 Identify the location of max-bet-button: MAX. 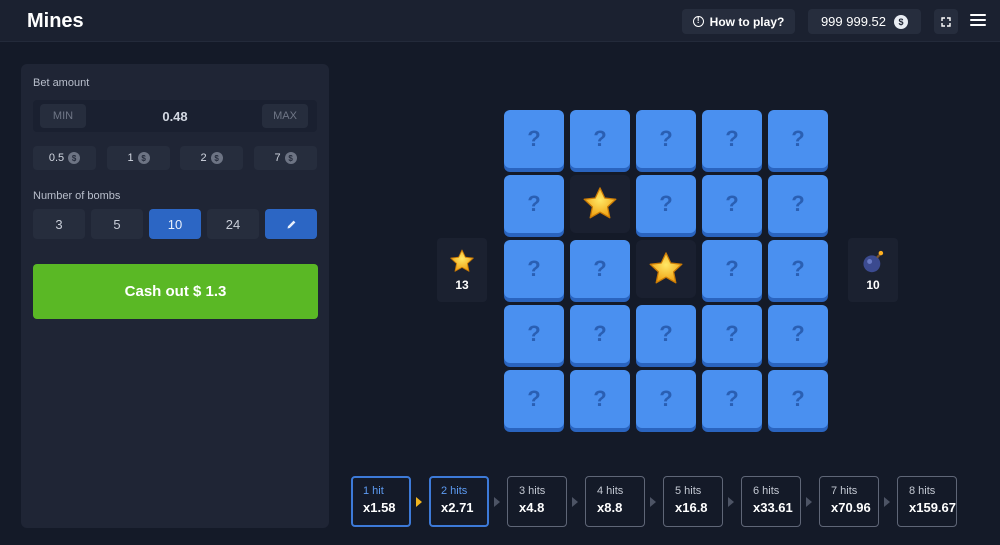
(285, 116).